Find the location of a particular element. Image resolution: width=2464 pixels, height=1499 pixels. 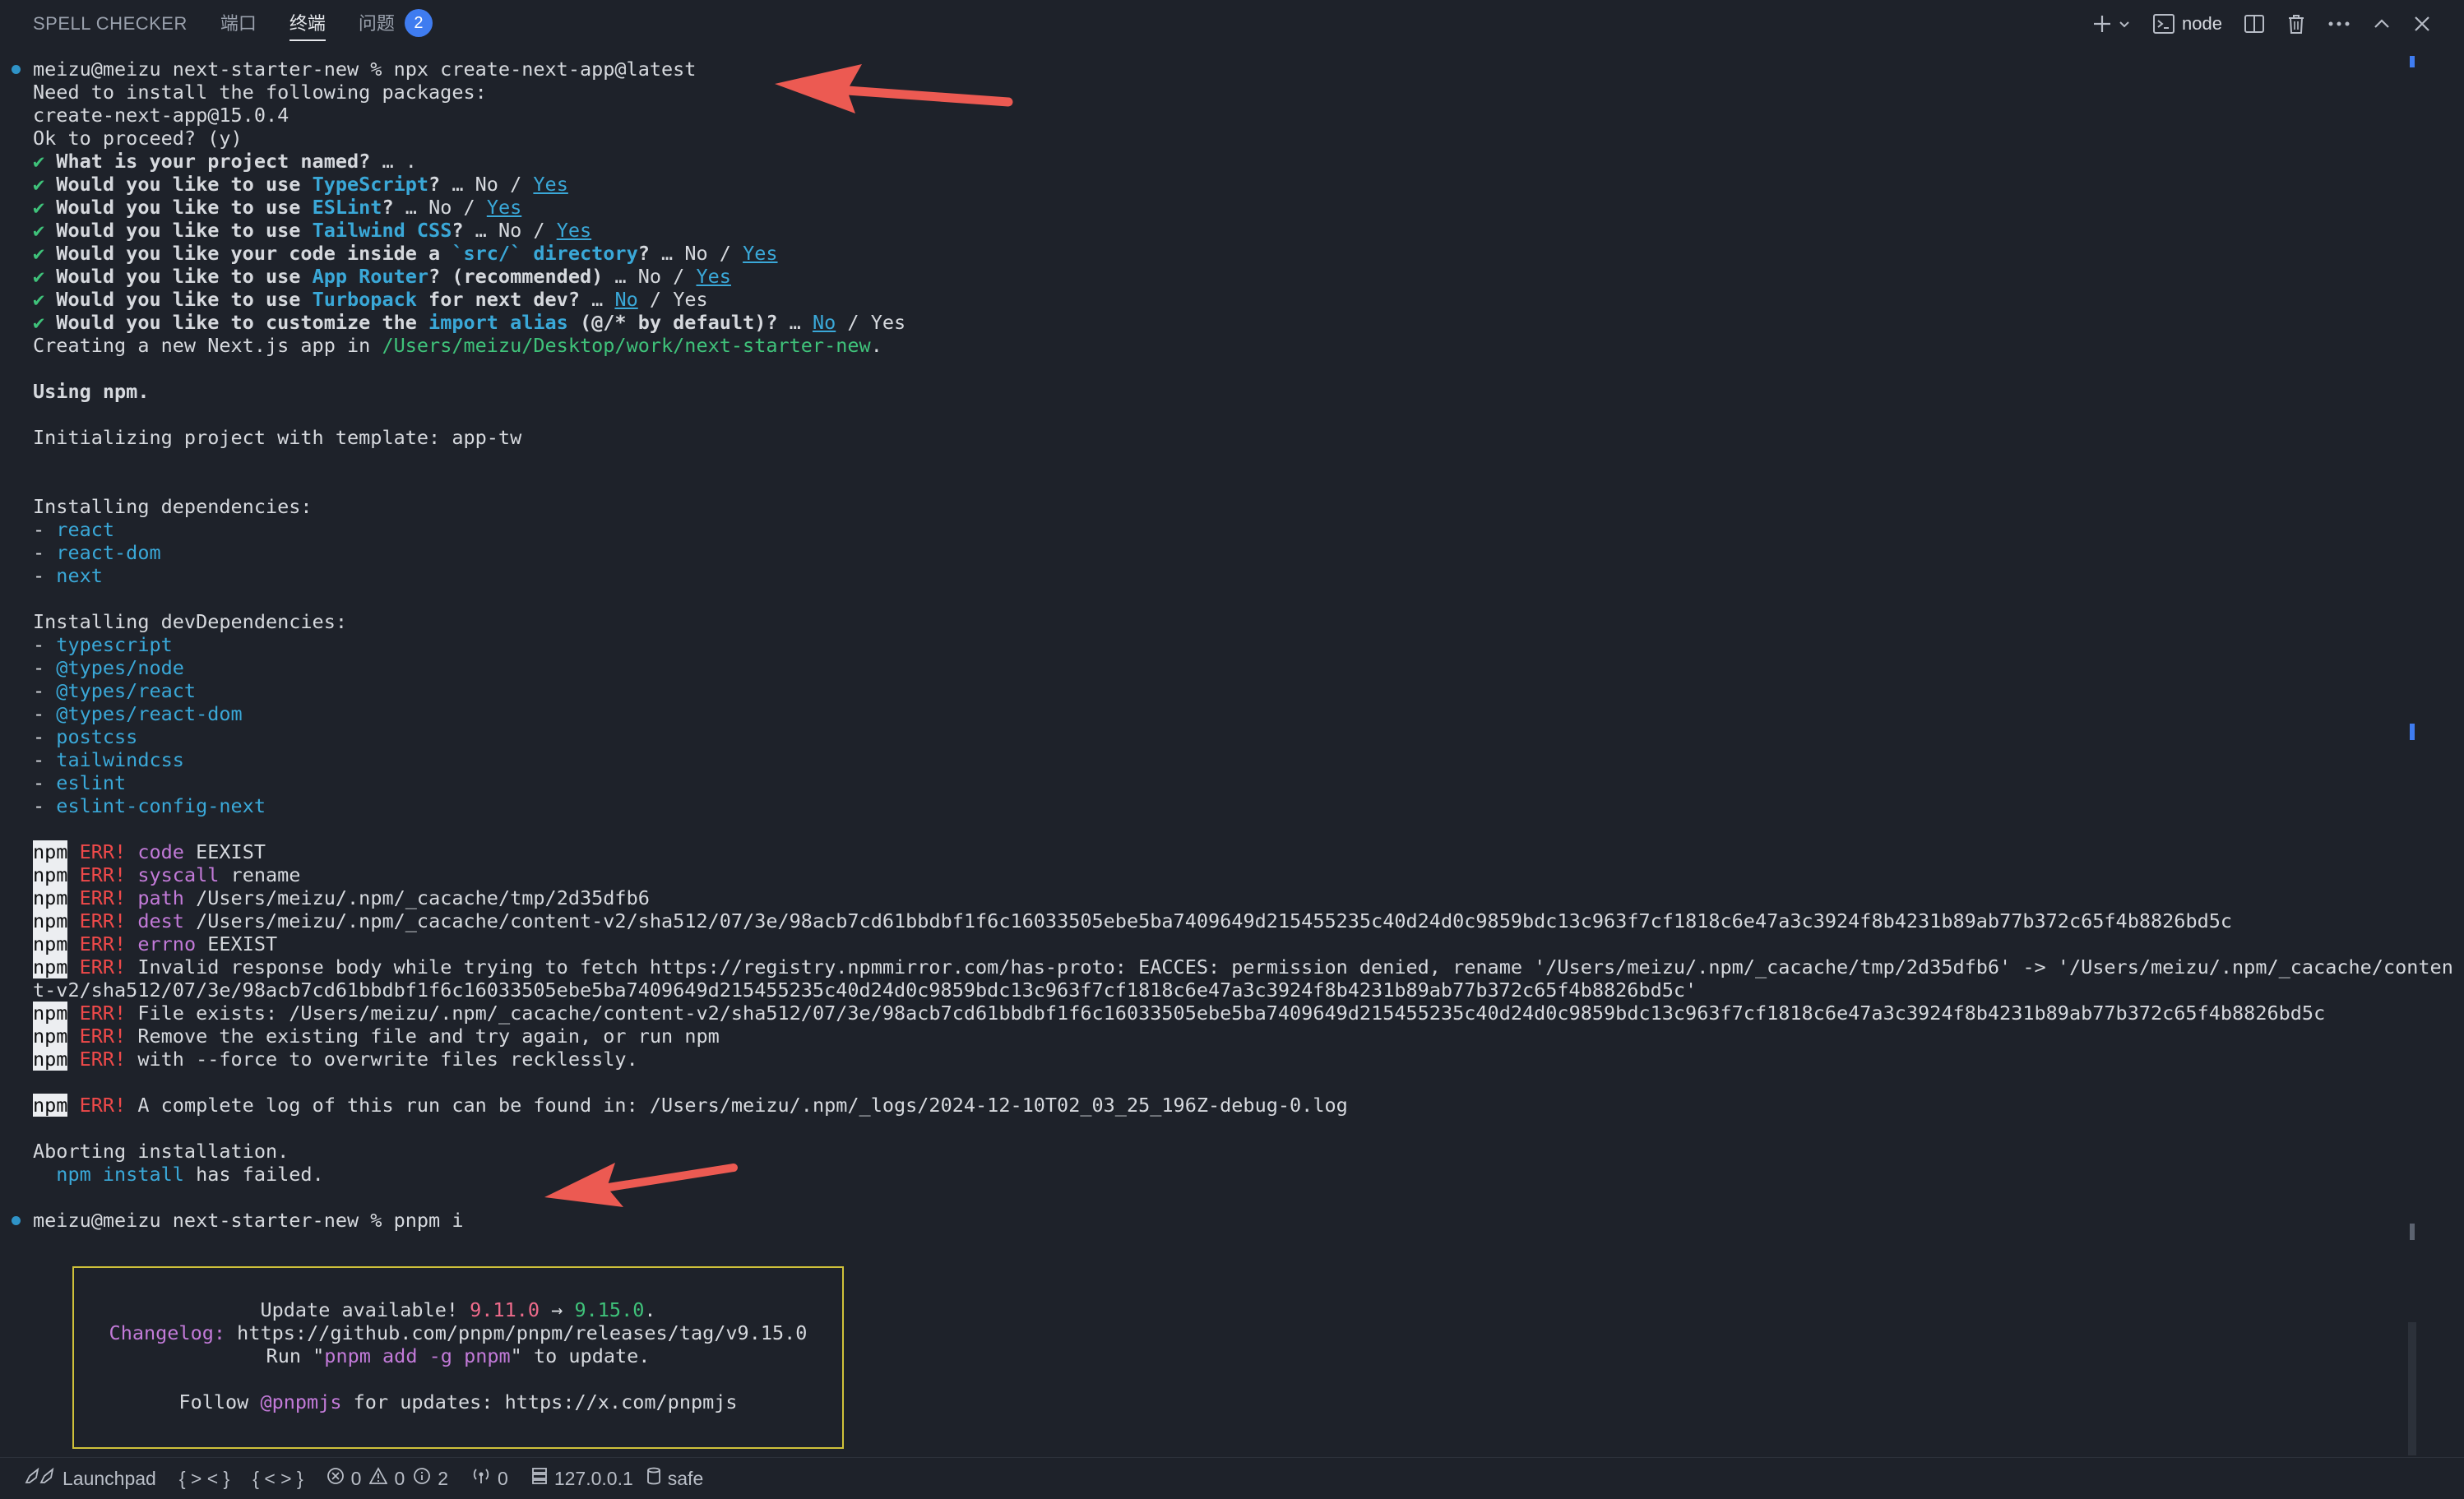

ports-item: 0 is located at coordinates (489, 1478).